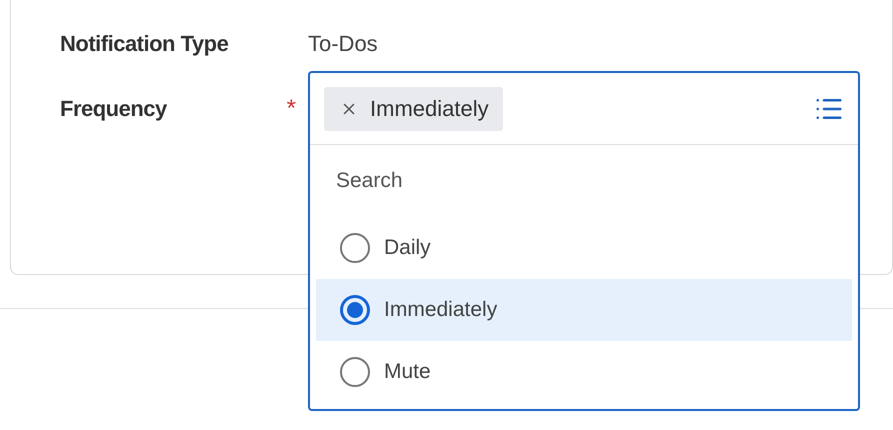 This screenshot has height=430, width=893. I want to click on field-label: Frequency, so click(113, 109).